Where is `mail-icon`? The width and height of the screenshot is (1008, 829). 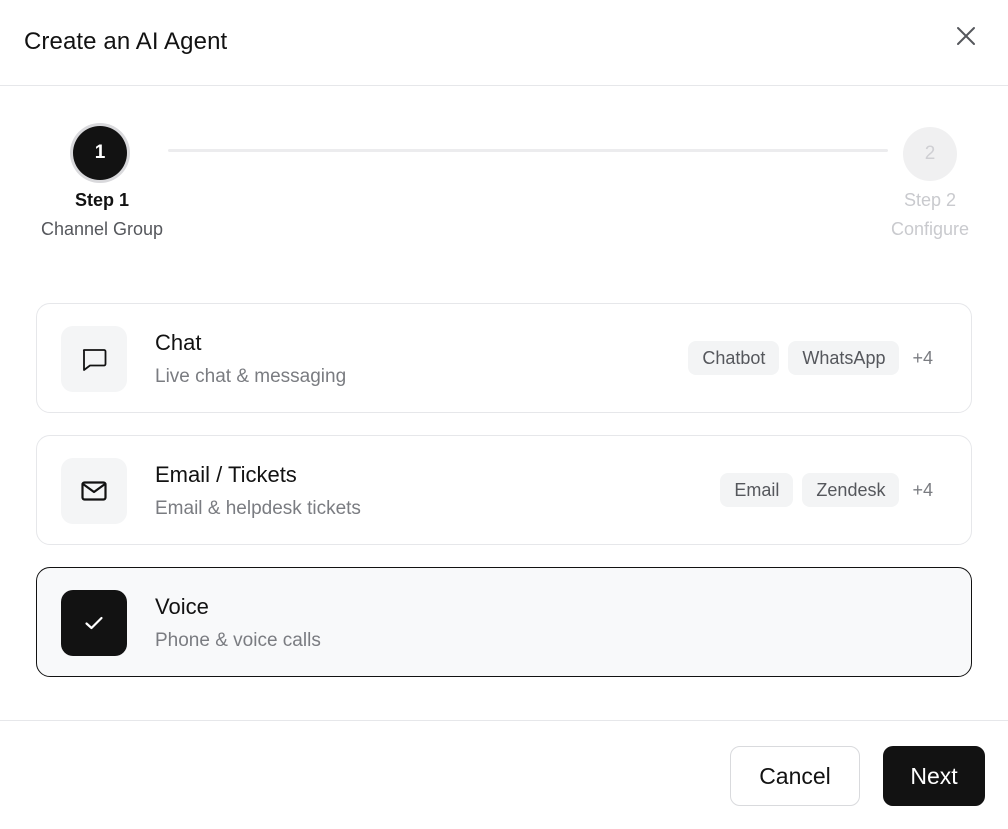
mail-icon is located at coordinates (94, 491).